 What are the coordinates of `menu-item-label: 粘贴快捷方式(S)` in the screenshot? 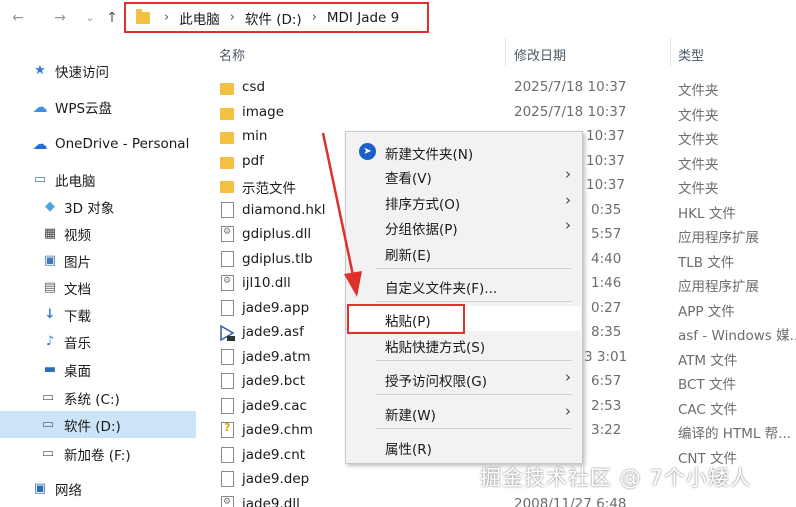 It's located at (435, 348).